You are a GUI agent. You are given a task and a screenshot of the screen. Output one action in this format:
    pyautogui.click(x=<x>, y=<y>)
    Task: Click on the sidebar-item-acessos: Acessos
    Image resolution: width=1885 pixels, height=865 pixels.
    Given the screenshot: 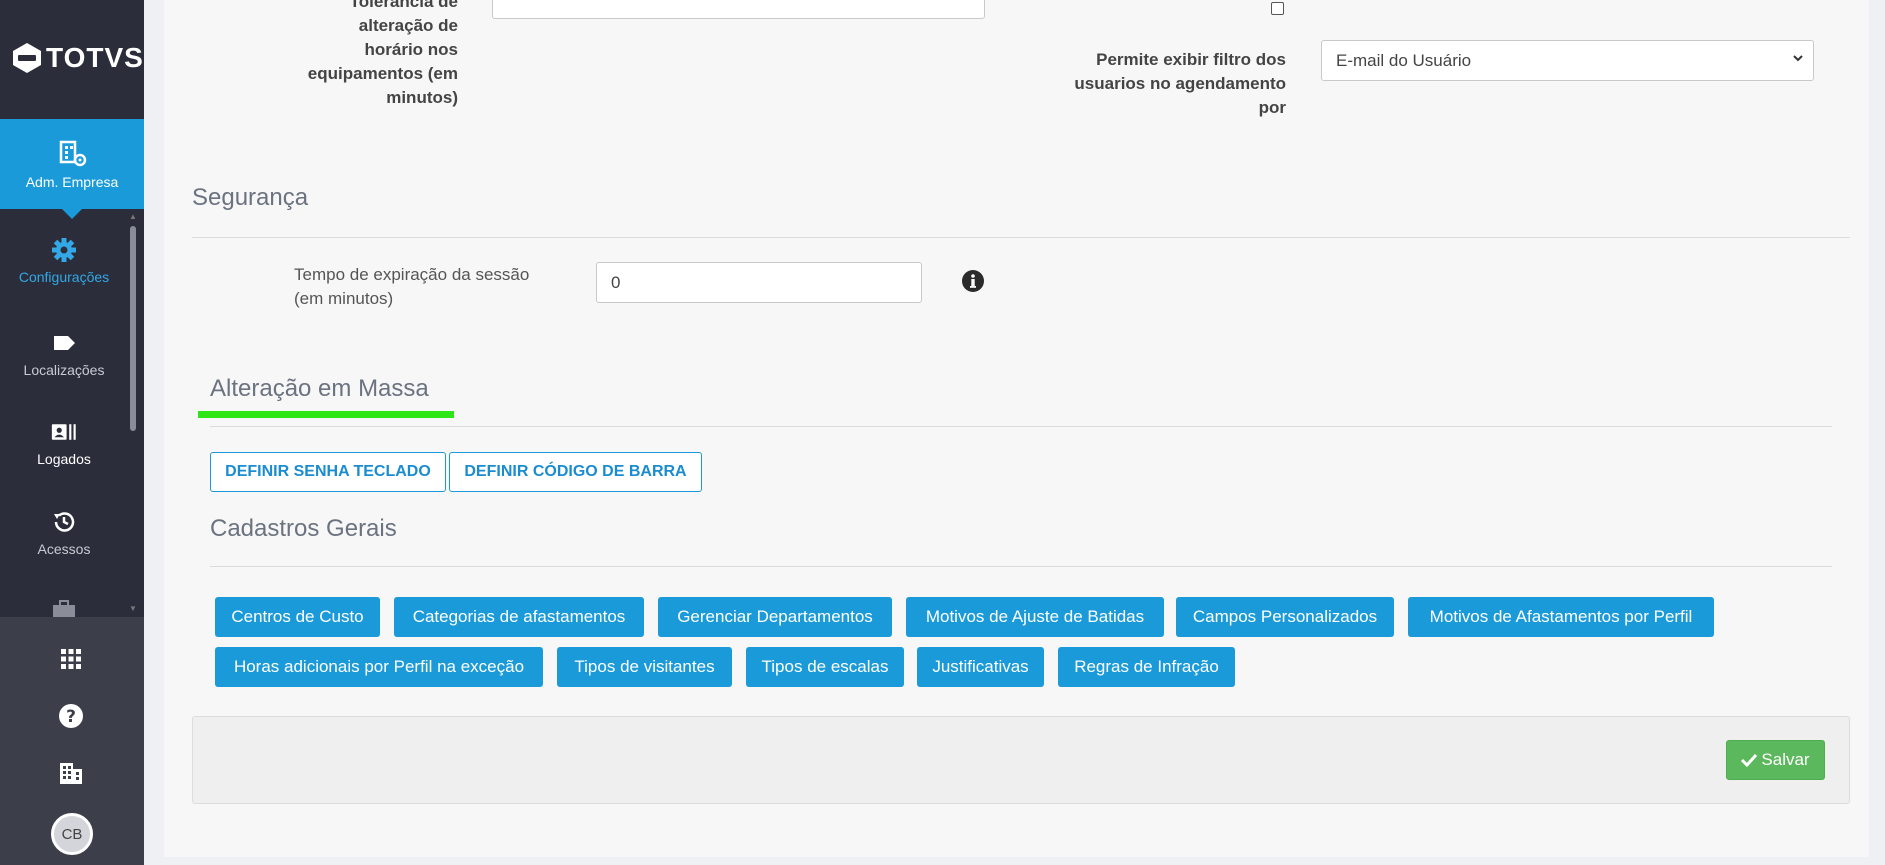 What is the action you would take?
    pyautogui.click(x=64, y=554)
    